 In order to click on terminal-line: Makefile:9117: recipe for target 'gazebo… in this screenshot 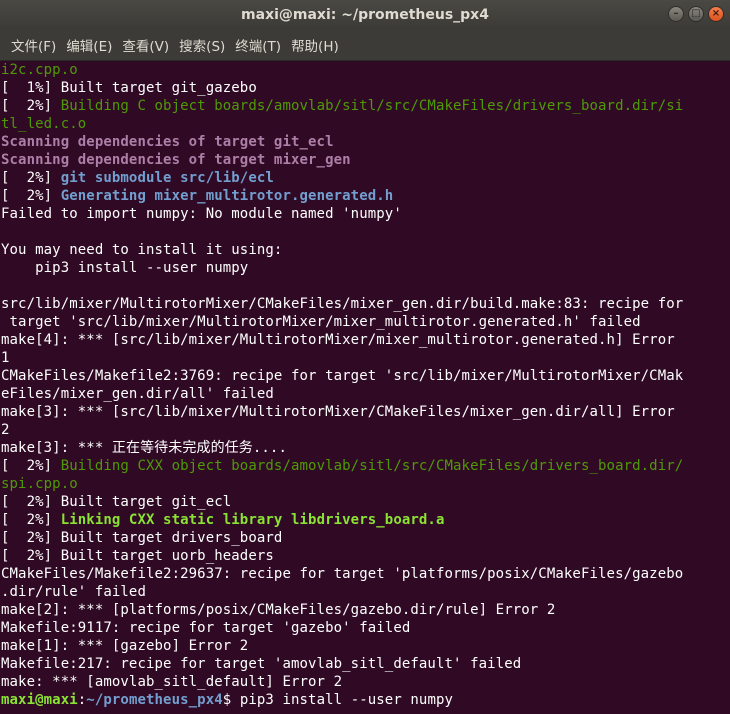, I will do `click(365, 628)`.